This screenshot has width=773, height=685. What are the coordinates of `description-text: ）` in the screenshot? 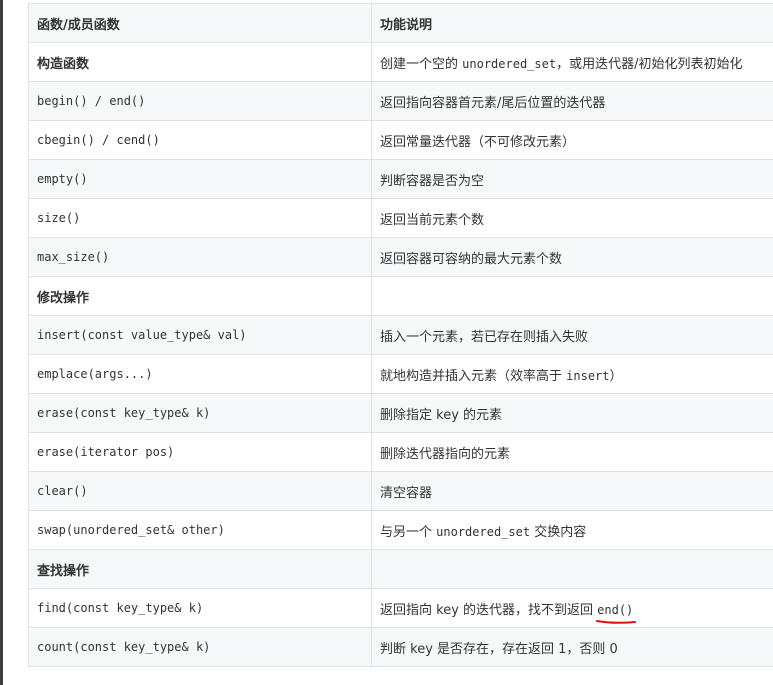 It's located at (616, 376).